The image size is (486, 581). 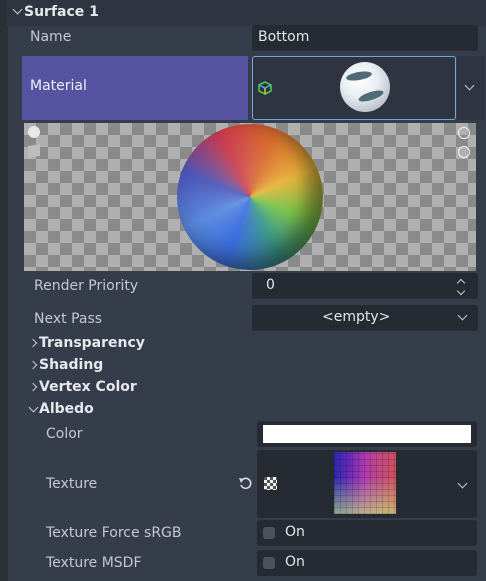 What do you see at coordinates (265, 88) in the screenshot?
I see `cube-resource-icon` at bounding box center [265, 88].